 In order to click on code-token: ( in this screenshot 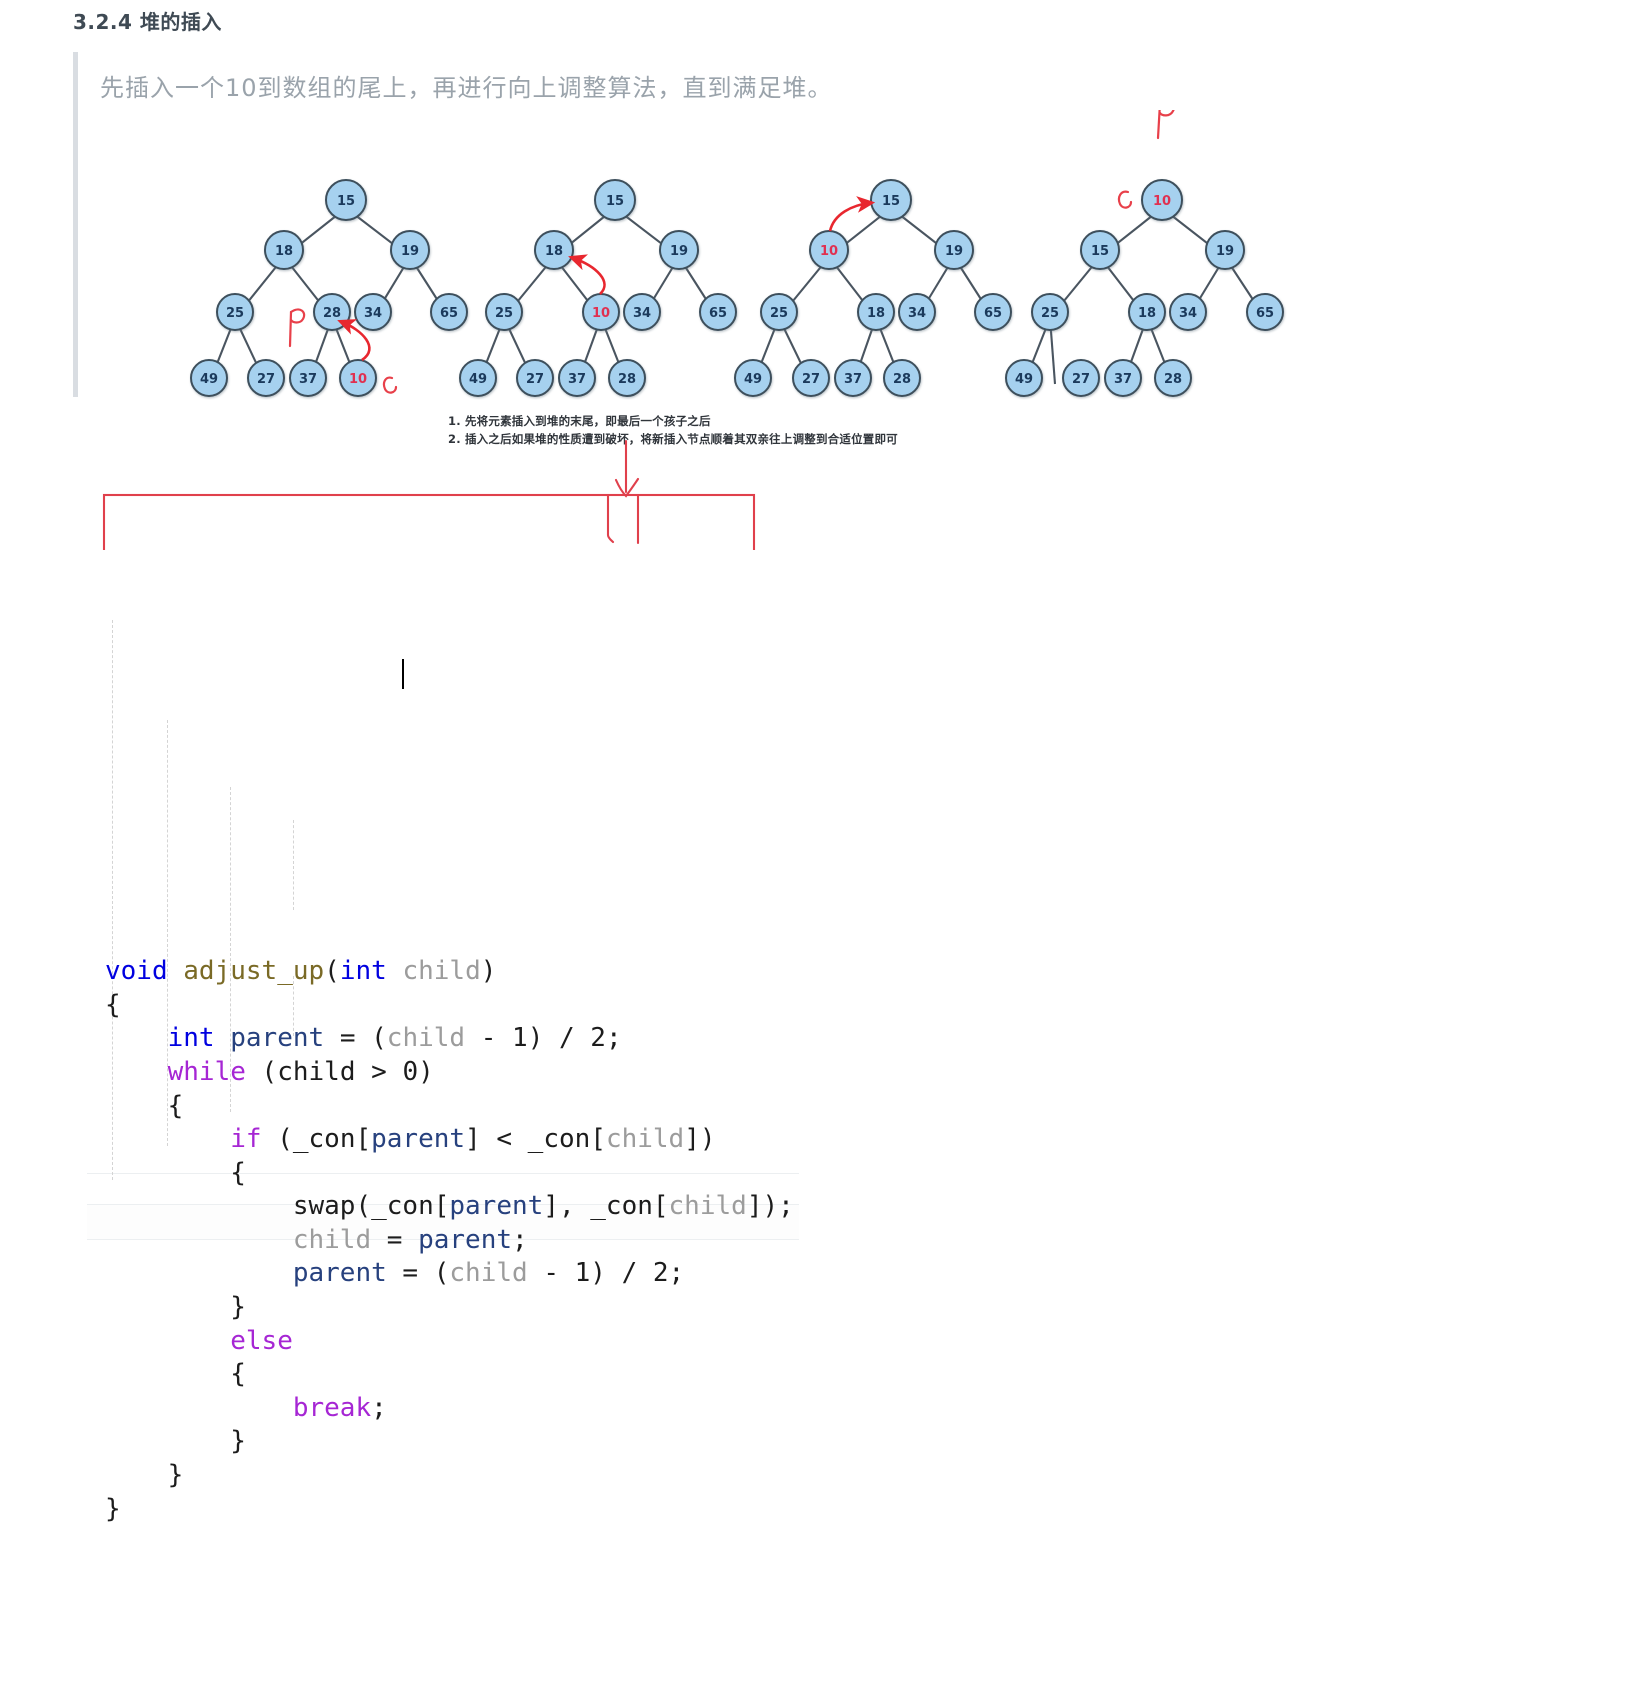, I will do `click(332, 971)`.